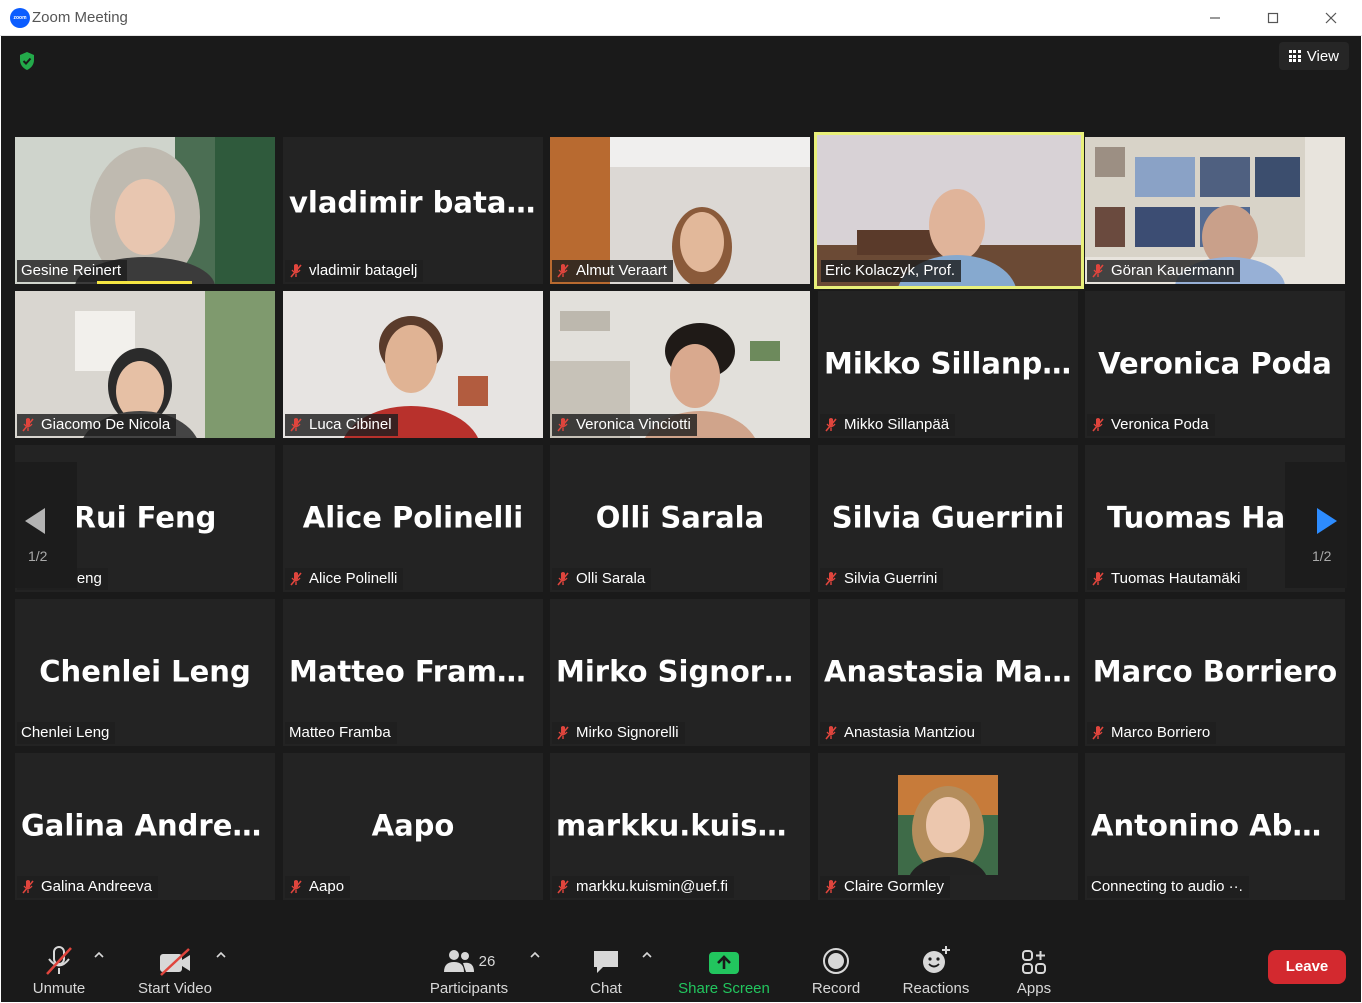 This screenshot has height=1003, width=1362. I want to click on video-tile: Mirko Signorelli Mirko Signorelli, so click(680, 672).